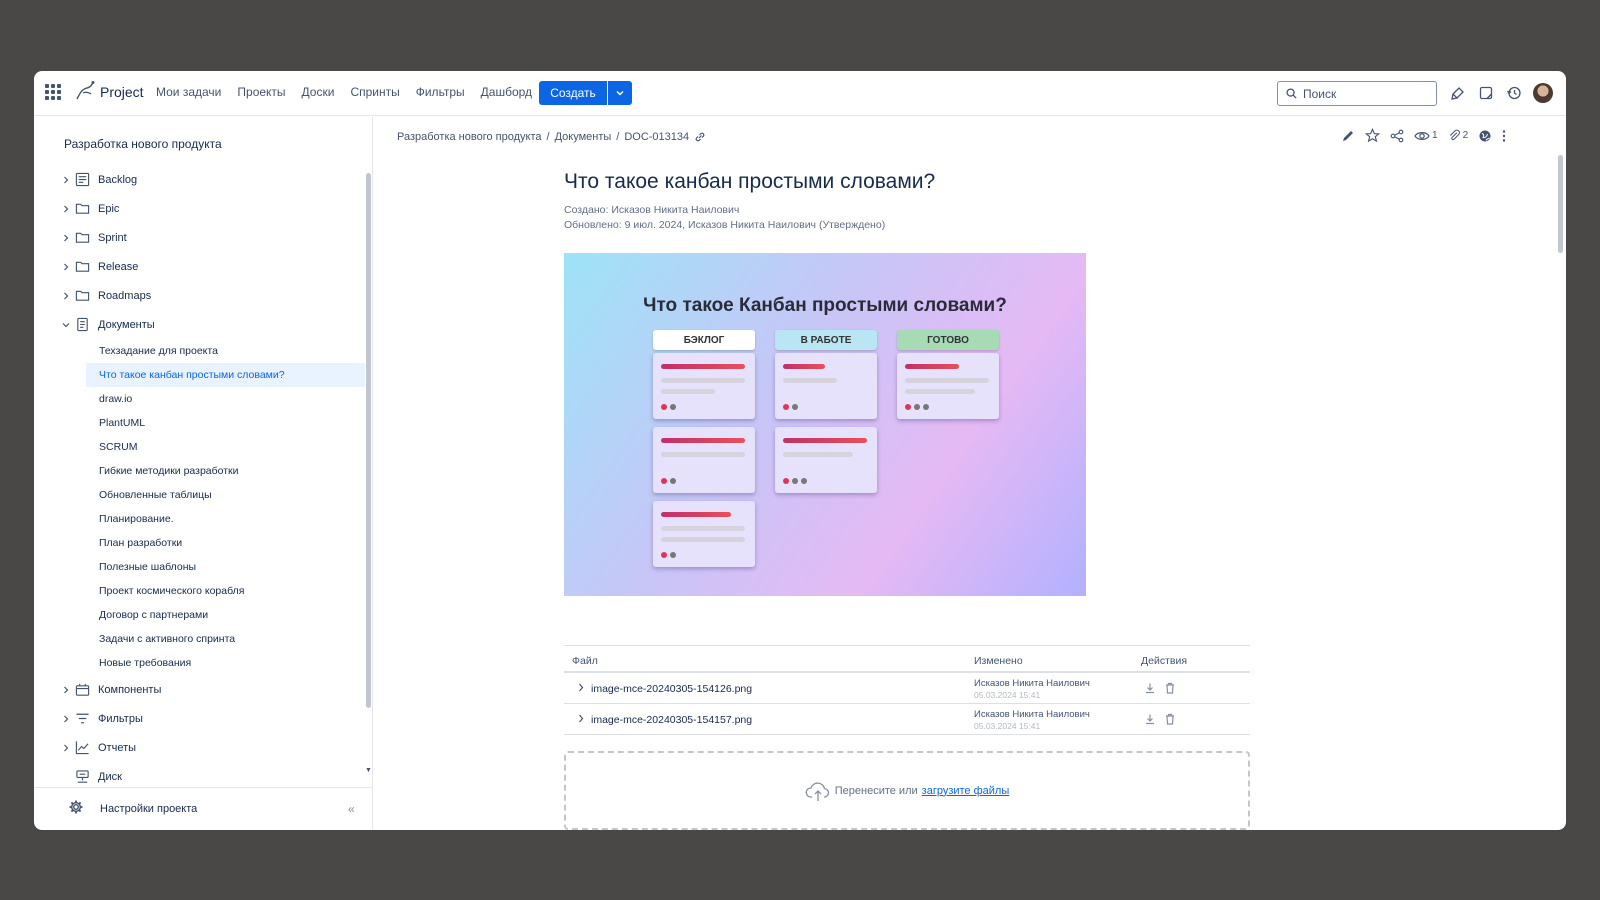 Image resolution: width=1600 pixels, height=900 pixels. Describe the element at coordinates (82, 690) in the screenshot. I see `components-icon` at that location.